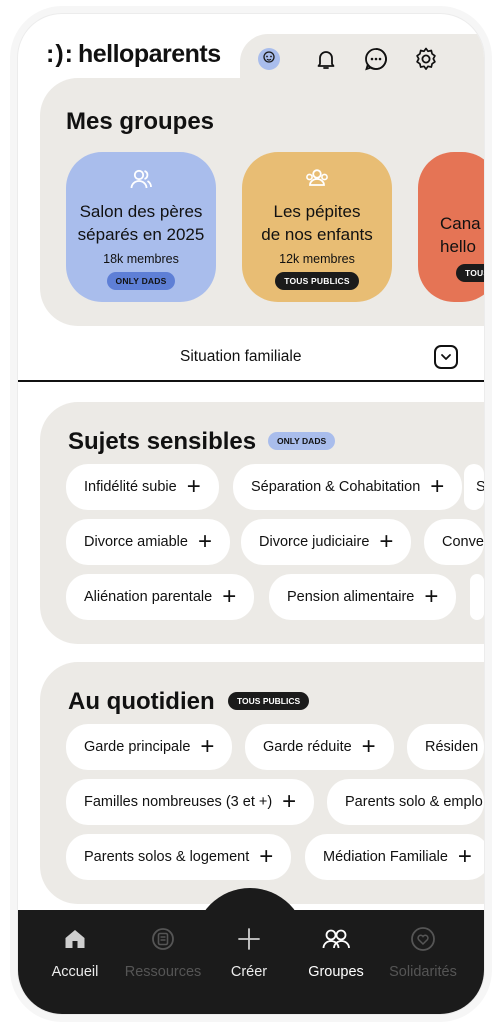 Image resolution: width=500 pixels, height=1024 pixels. Describe the element at coordinates (474, 487) in the screenshot. I see `topic-chip: S` at that location.